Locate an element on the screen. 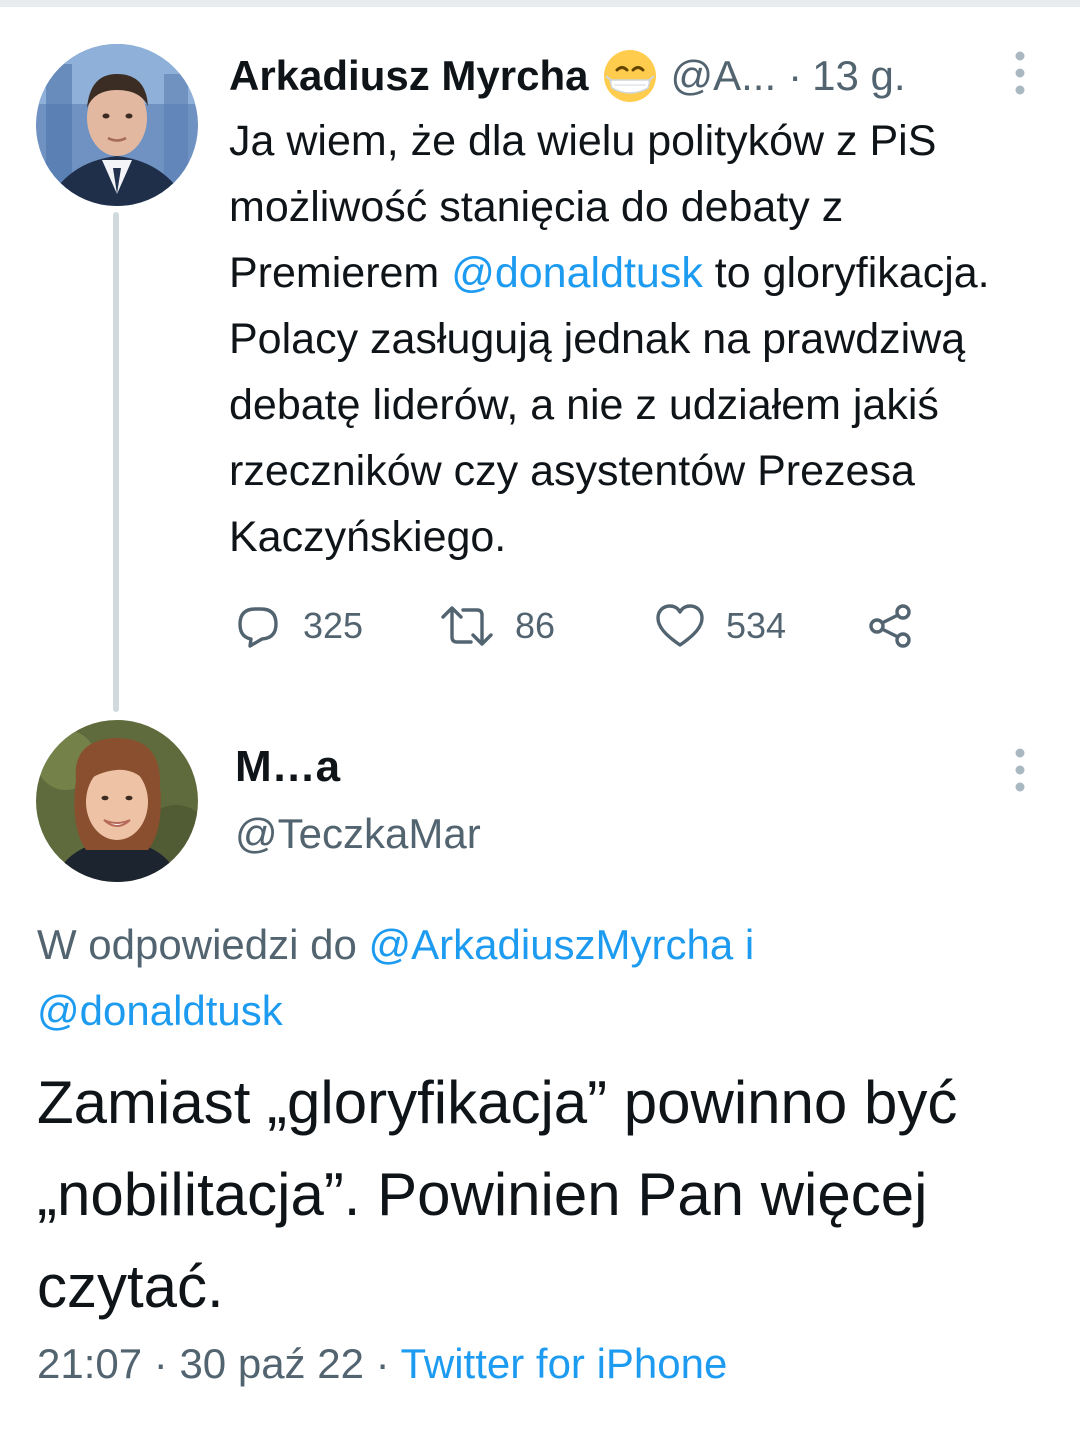  parent-tweet-header: Arkadiusz Myrcha @A... · 13 g. is located at coordinates (573, 76).